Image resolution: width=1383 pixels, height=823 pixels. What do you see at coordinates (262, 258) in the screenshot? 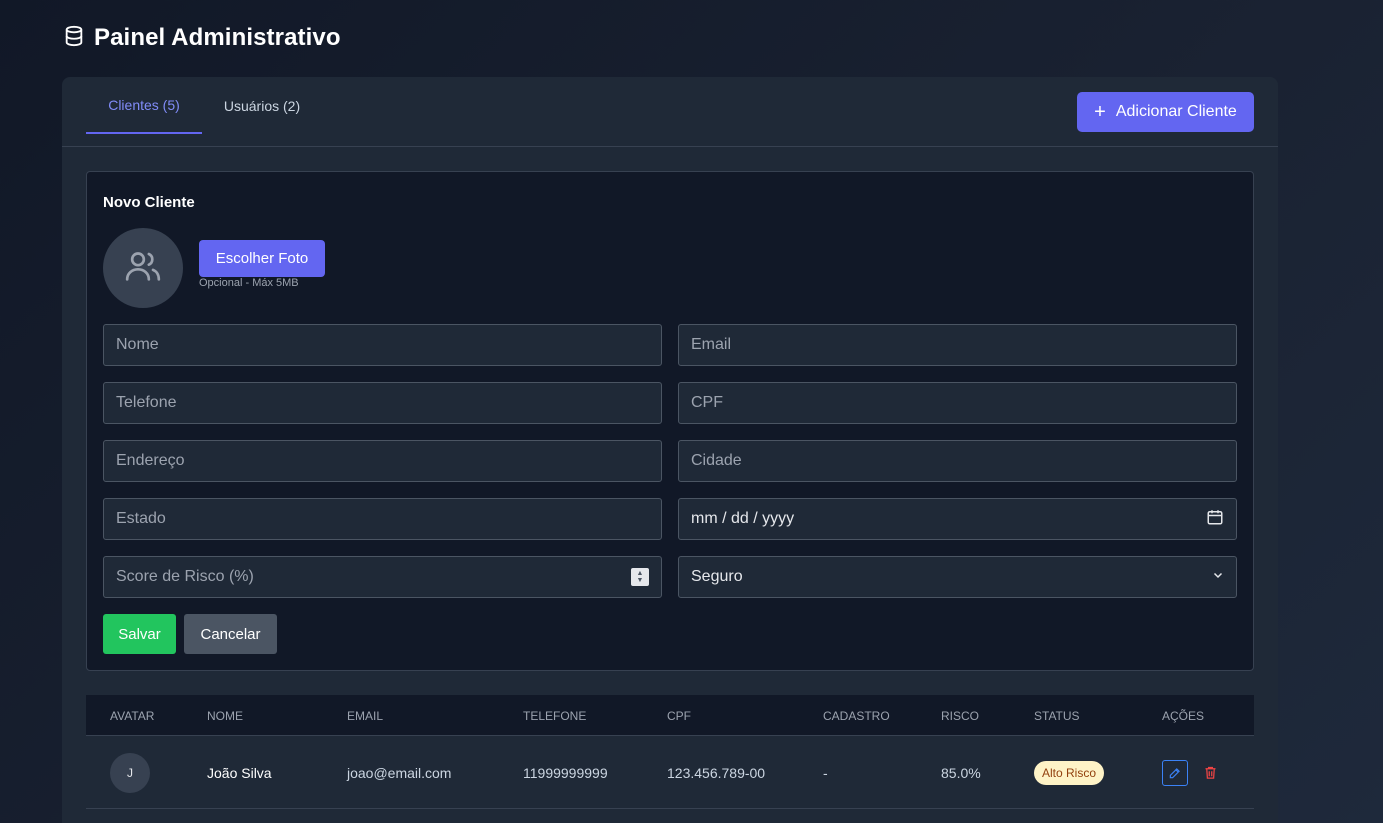
I see `choose-photo-button: Escolher Foto` at bounding box center [262, 258].